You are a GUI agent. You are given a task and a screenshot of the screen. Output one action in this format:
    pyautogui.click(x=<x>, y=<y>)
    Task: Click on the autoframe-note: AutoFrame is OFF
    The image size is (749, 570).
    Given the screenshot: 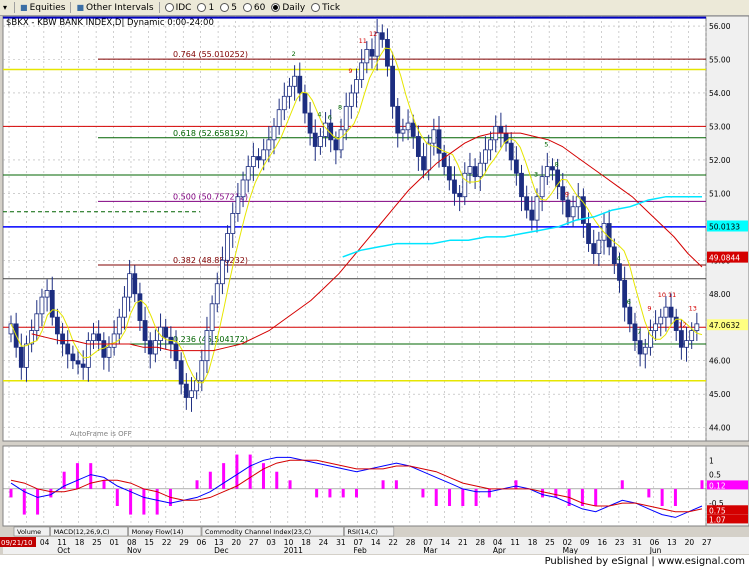 What is the action you would take?
    pyautogui.click(x=101, y=434)
    